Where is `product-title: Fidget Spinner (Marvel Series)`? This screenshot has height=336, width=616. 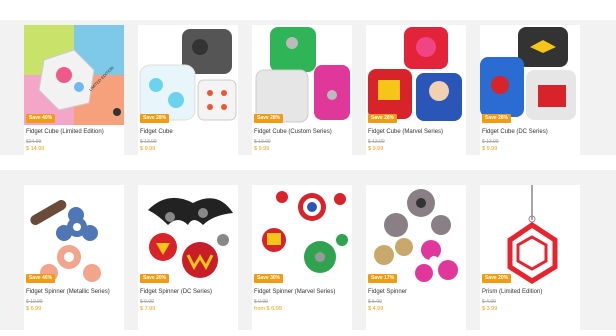
product-title: Fidget Spinner (Marvel Series) is located at coordinates (294, 292).